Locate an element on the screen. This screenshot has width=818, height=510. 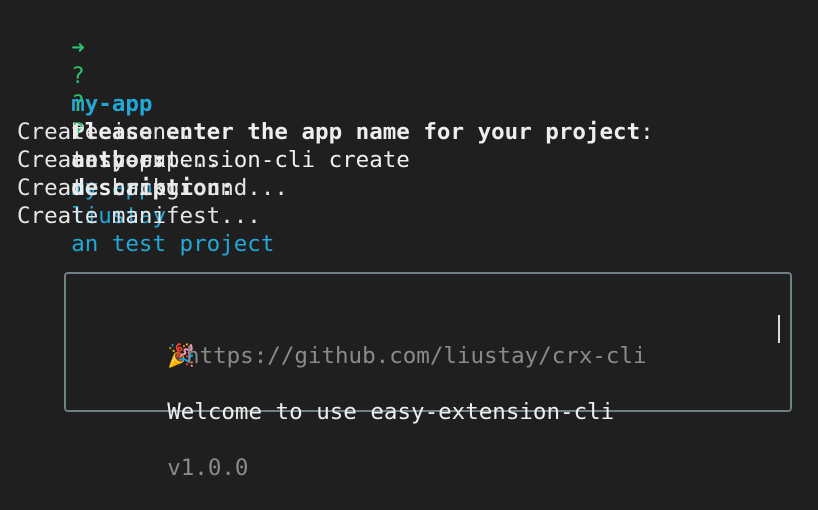
question-answer: an test project is located at coordinates (173, 244).